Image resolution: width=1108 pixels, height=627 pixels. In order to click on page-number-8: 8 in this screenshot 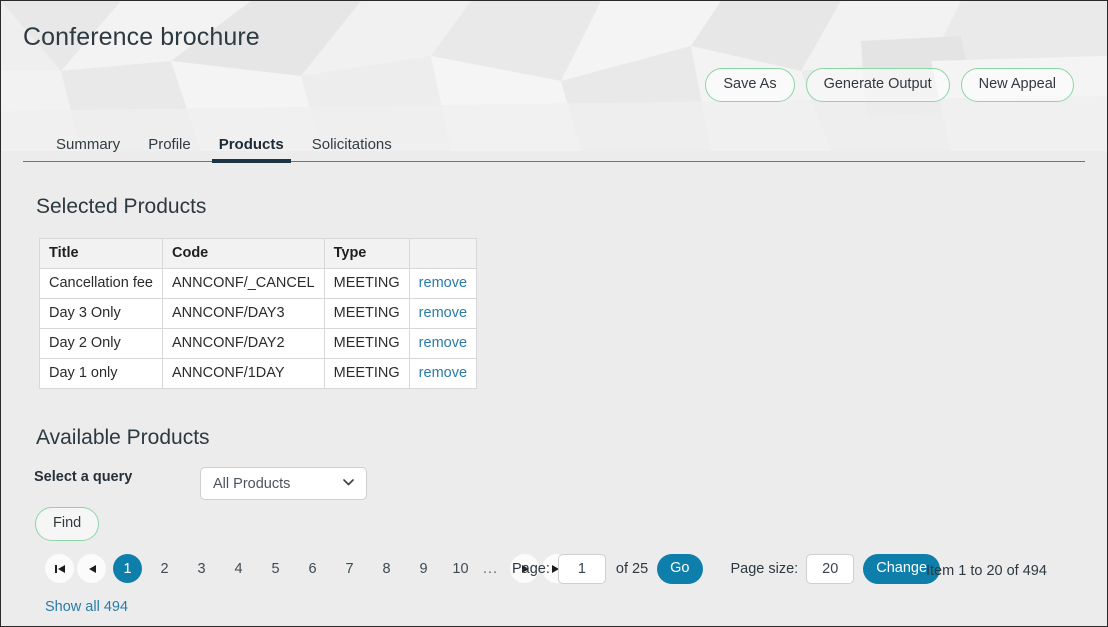, I will do `click(386, 568)`.